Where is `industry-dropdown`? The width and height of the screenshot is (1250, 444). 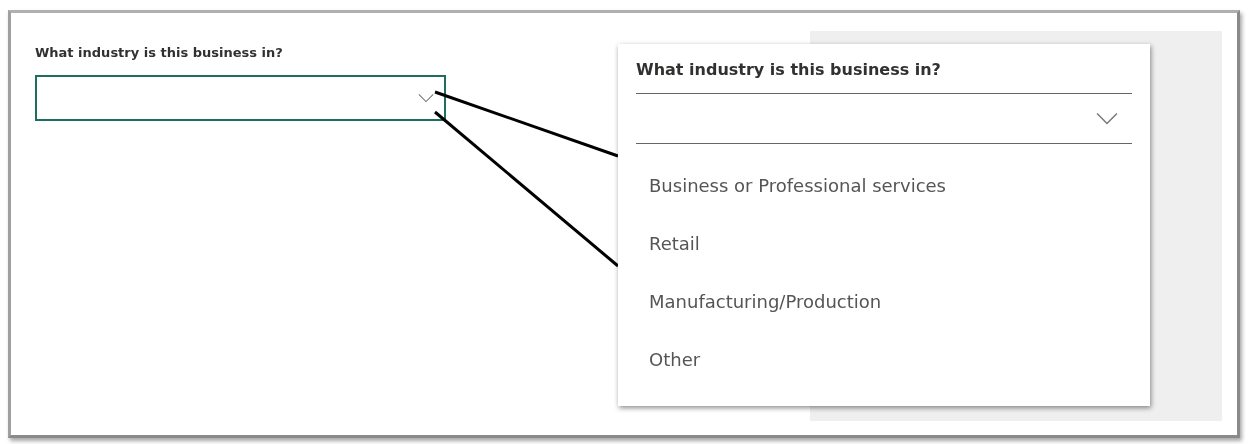 industry-dropdown is located at coordinates (240, 98).